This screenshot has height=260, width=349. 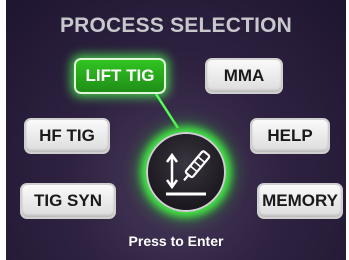 I want to click on memory-button: MEMORY, so click(x=300, y=201).